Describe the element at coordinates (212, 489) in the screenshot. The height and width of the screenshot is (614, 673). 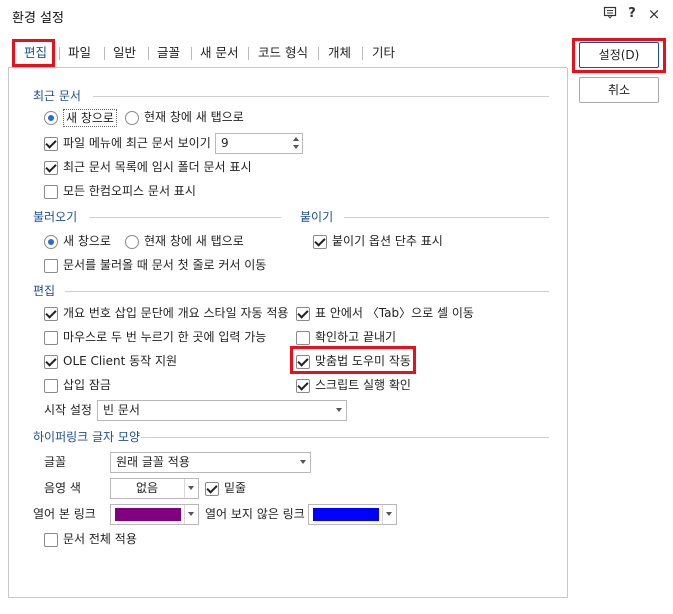
I see `underline-checkbox` at that location.